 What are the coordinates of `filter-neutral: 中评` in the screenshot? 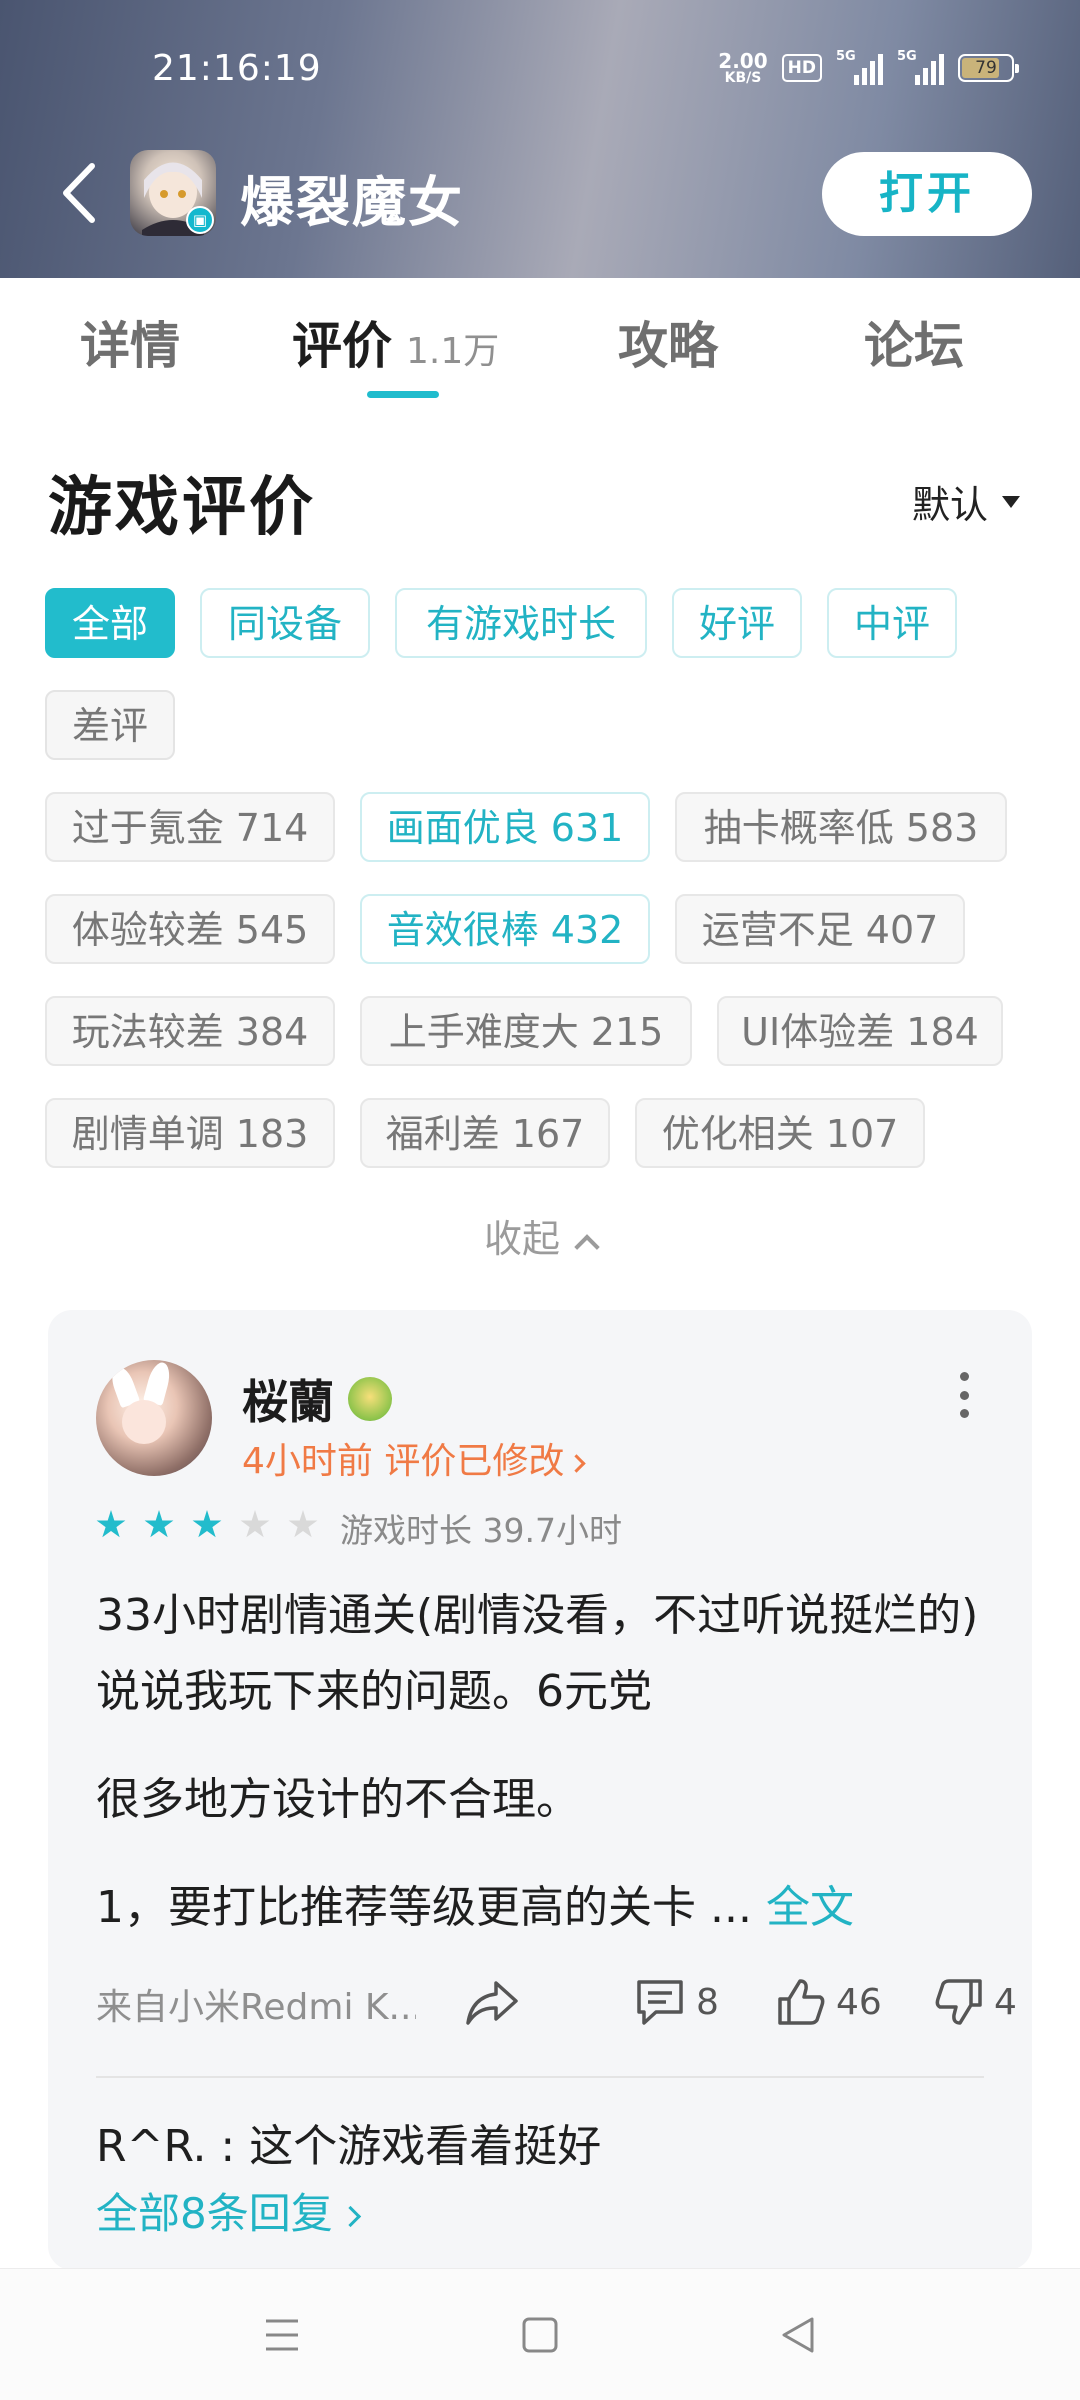 It's located at (892, 623).